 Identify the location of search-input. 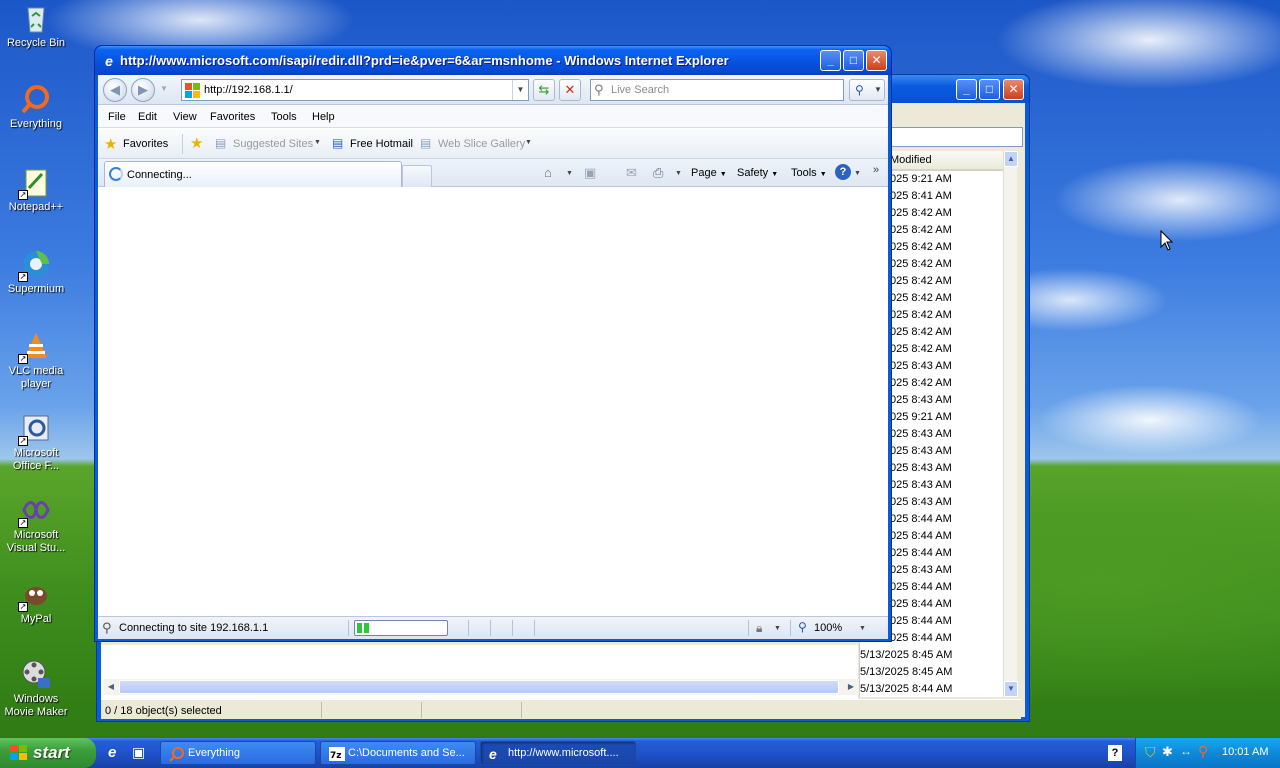
(726, 90).